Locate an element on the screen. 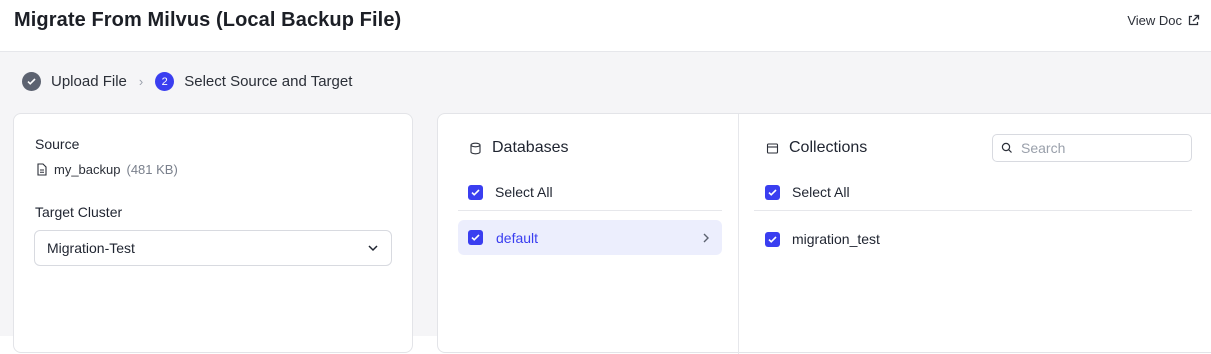 This screenshot has width=1211, height=354. column-divider is located at coordinates (738, 234).